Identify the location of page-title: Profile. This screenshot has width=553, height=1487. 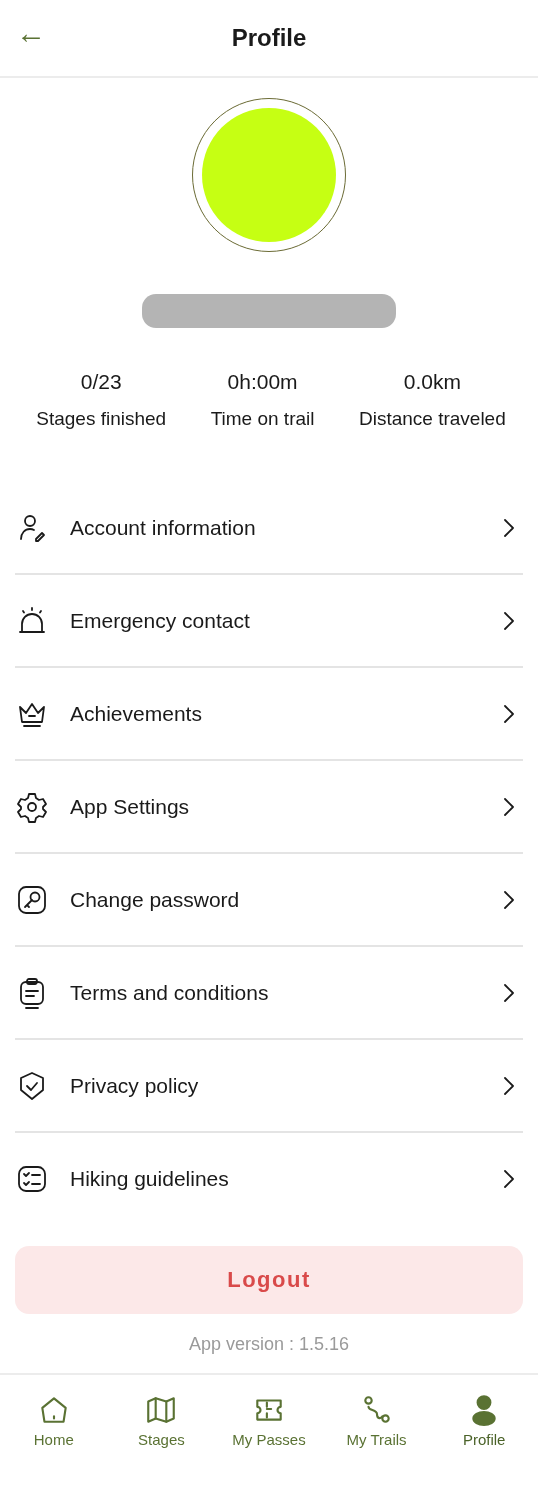
(269, 38).